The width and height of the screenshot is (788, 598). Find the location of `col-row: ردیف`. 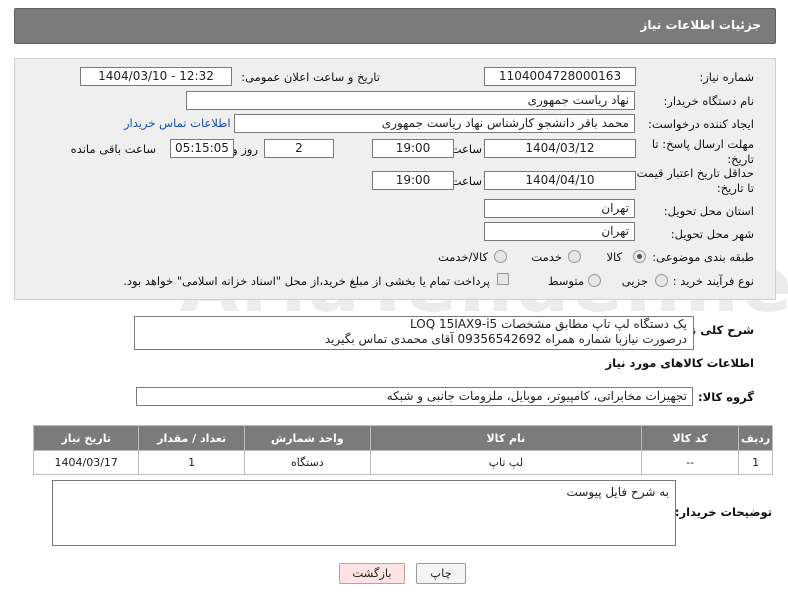

col-row: ردیف is located at coordinates (755, 438).